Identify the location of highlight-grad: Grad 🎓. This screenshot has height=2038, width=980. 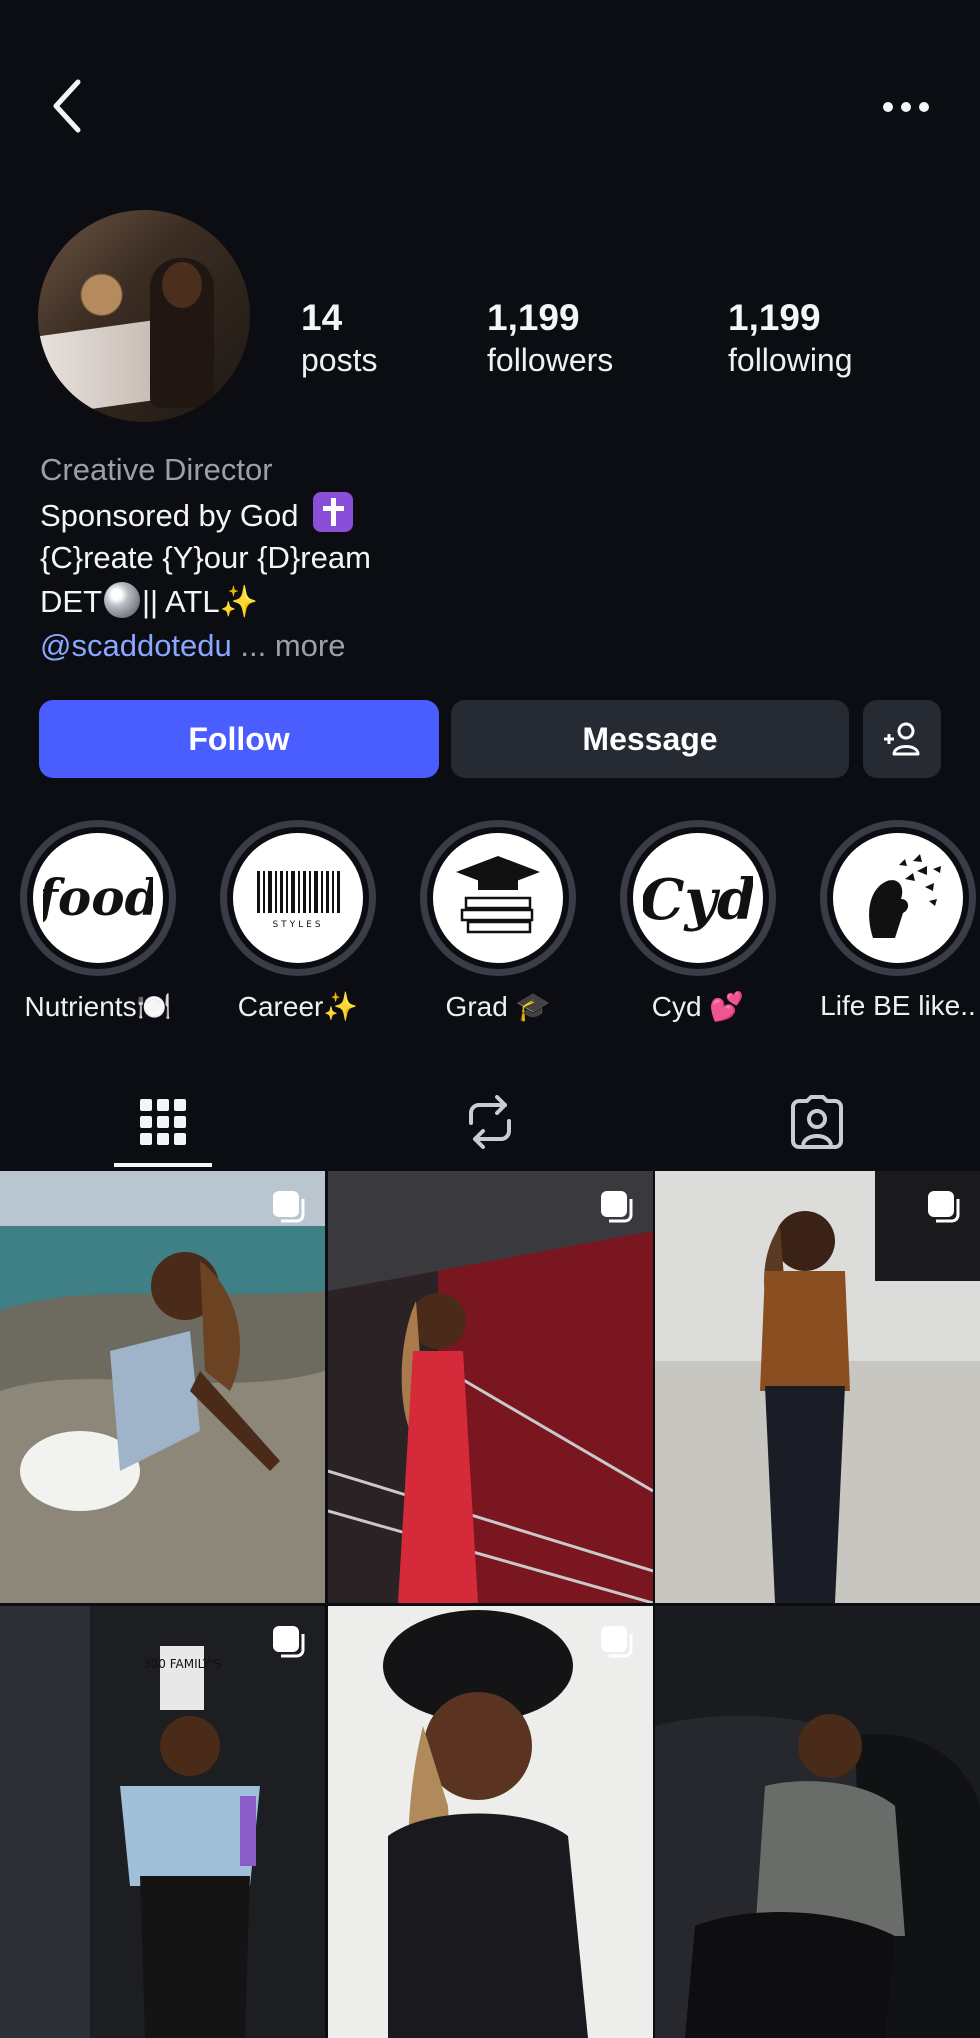
(498, 921).